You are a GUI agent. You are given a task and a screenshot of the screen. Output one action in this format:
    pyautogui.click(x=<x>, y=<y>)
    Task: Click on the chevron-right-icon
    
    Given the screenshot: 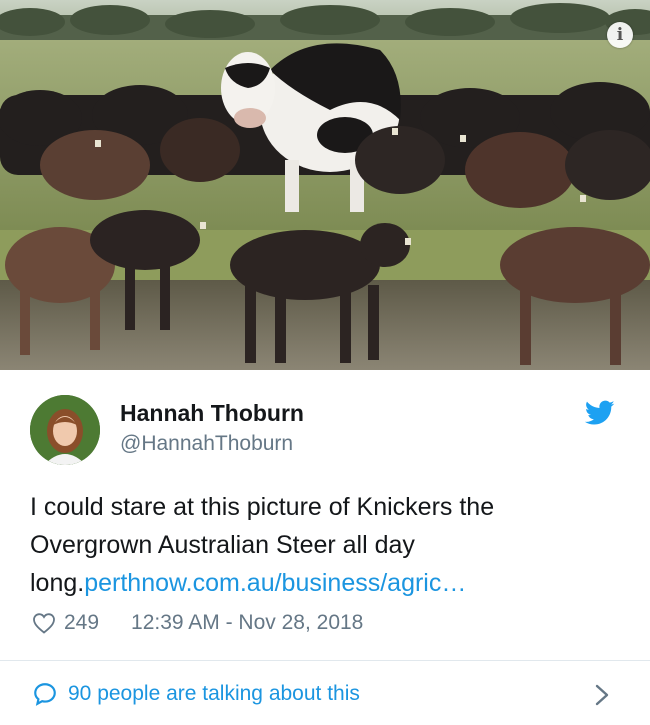 What is the action you would take?
    pyautogui.click(x=602, y=695)
    